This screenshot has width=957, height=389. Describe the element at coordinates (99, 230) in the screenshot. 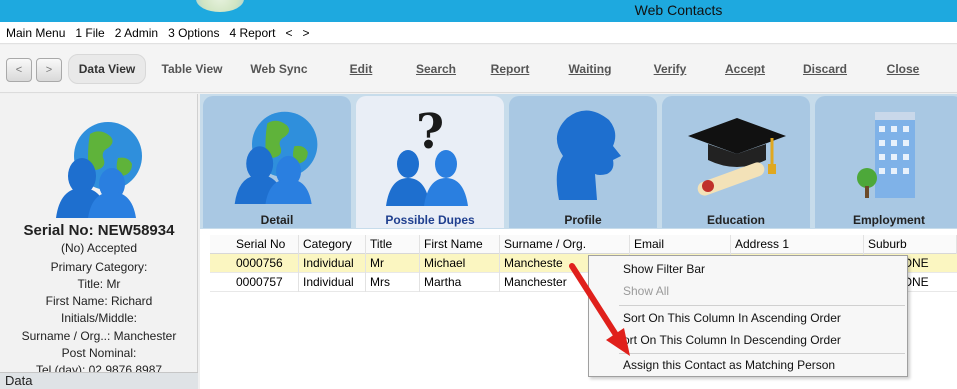

I see `serial-number: Serial No: NEW58934` at that location.